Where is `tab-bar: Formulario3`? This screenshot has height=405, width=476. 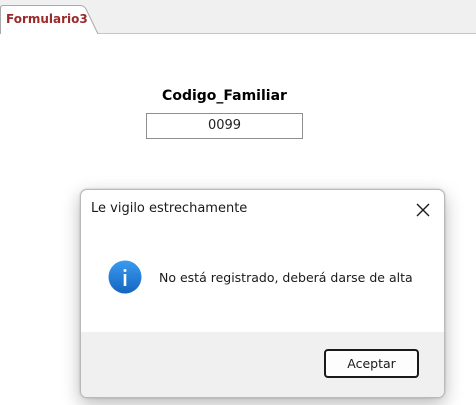 tab-bar: Formulario3 is located at coordinates (238, 17).